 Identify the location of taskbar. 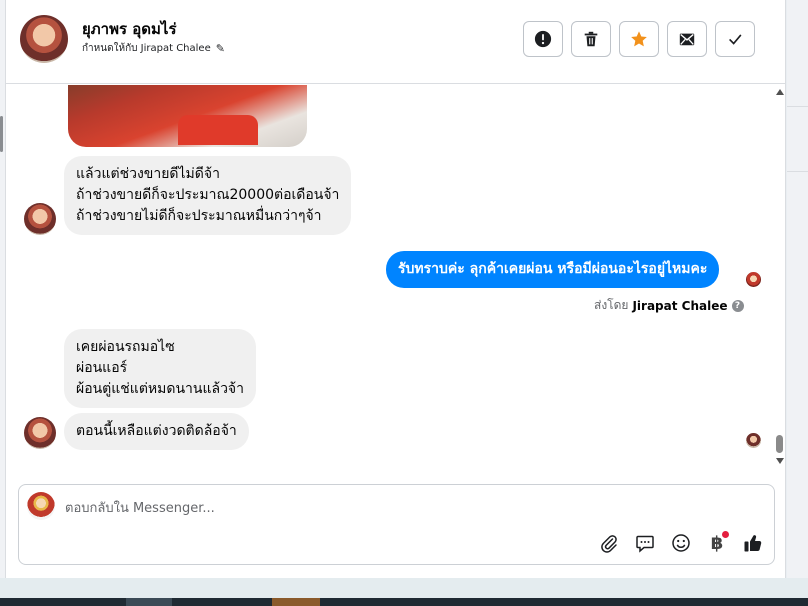
(404, 602).